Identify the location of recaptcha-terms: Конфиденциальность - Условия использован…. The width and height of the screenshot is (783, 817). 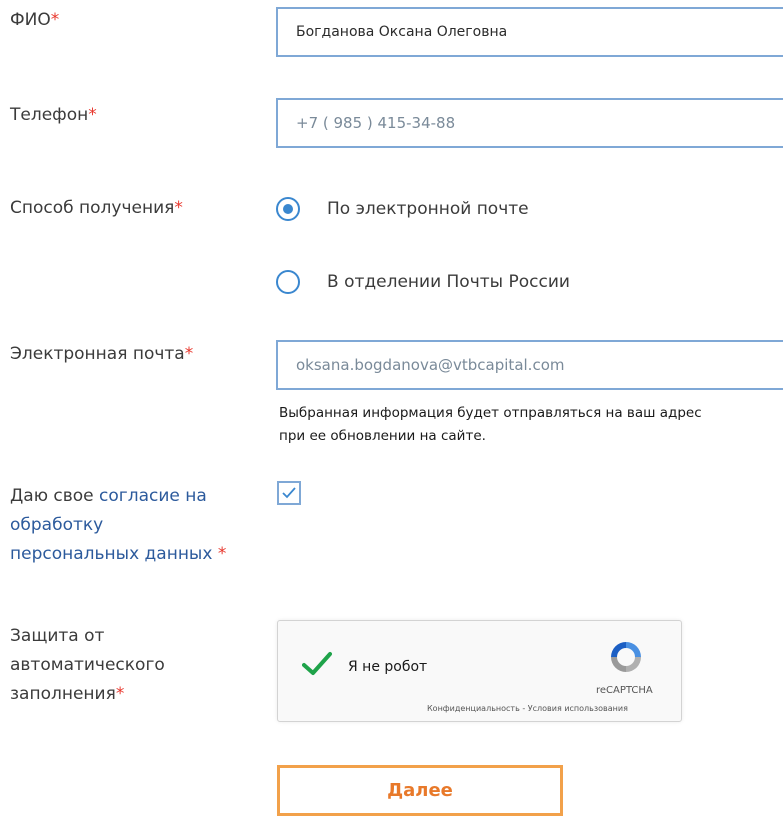
(527, 708).